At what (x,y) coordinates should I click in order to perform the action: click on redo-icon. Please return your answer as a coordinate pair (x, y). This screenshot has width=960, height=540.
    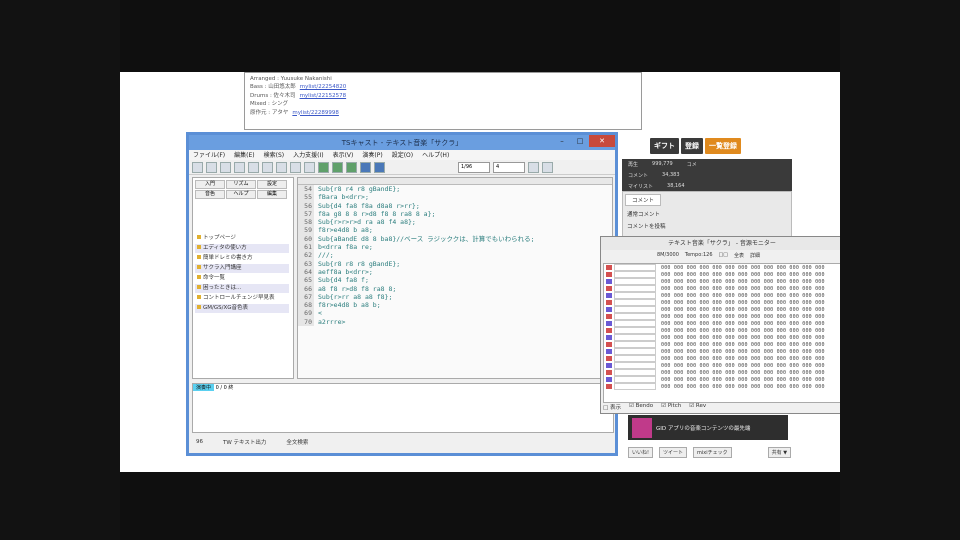
    Looking at the image, I should click on (253, 167).